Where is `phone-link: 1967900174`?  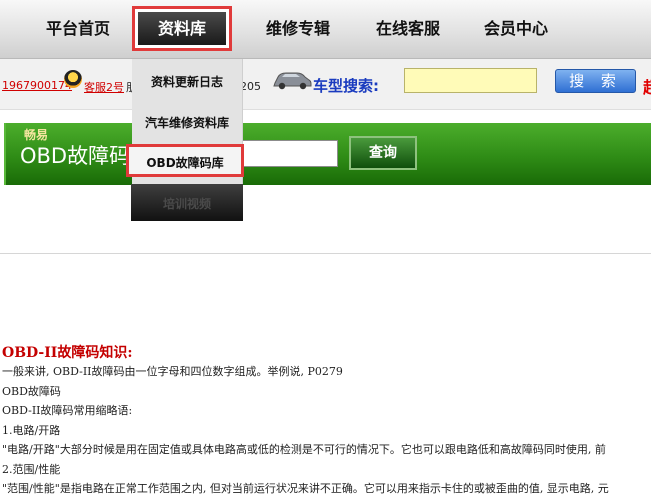 phone-link: 1967900174 is located at coordinates (37, 85).